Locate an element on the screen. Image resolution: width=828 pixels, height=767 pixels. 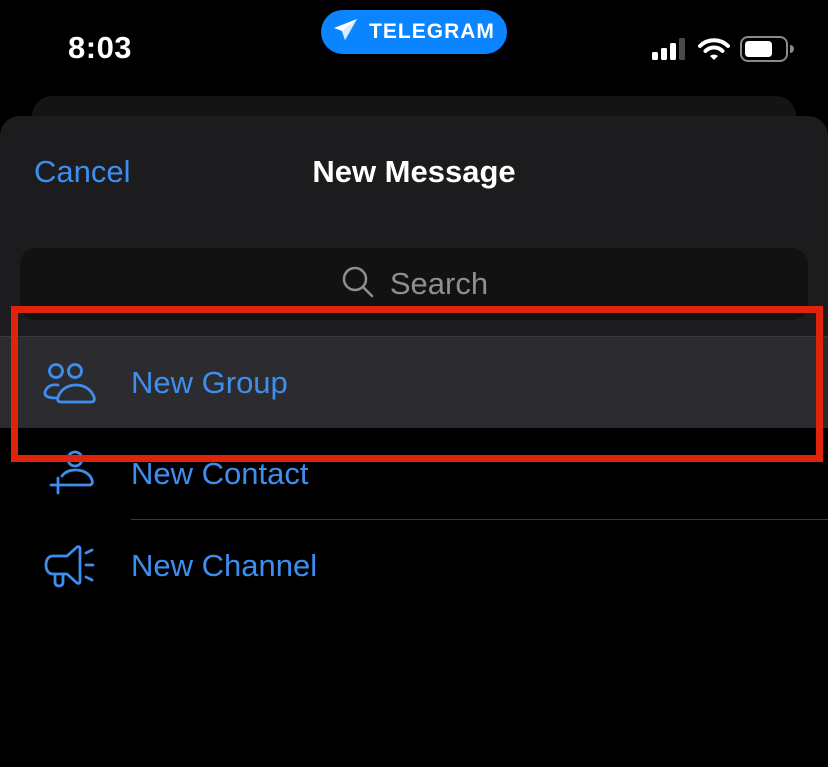
cellular-signal-icon is located at coordinates (670, 51).